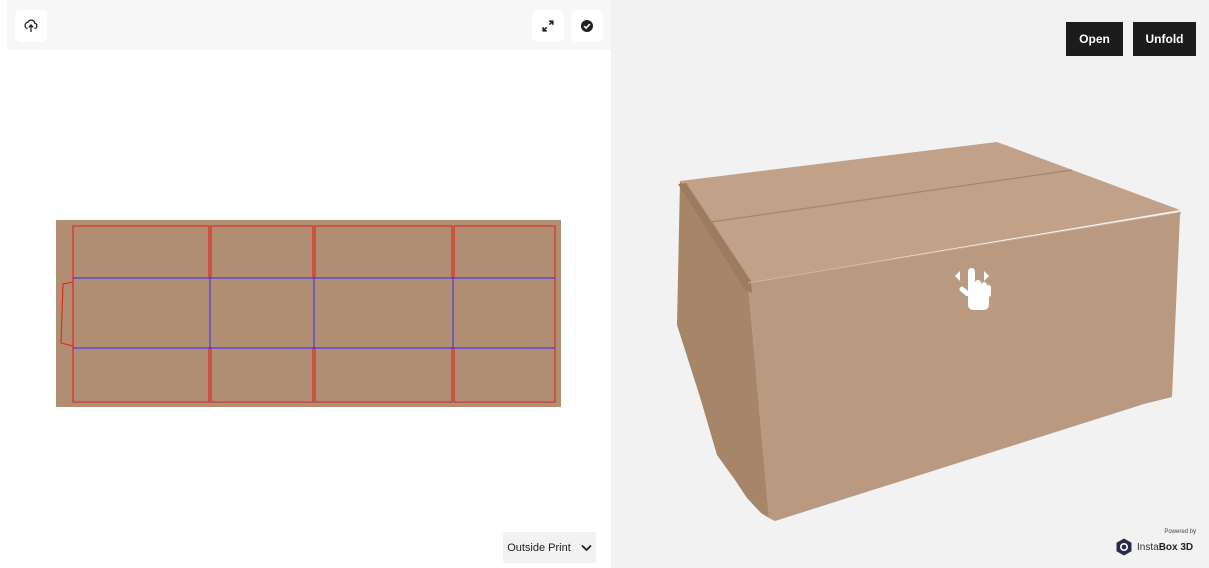  Describe the element at coordinates (1176, 547) in the screenshot. I see `brand-suffix: Box 3D` at that location.